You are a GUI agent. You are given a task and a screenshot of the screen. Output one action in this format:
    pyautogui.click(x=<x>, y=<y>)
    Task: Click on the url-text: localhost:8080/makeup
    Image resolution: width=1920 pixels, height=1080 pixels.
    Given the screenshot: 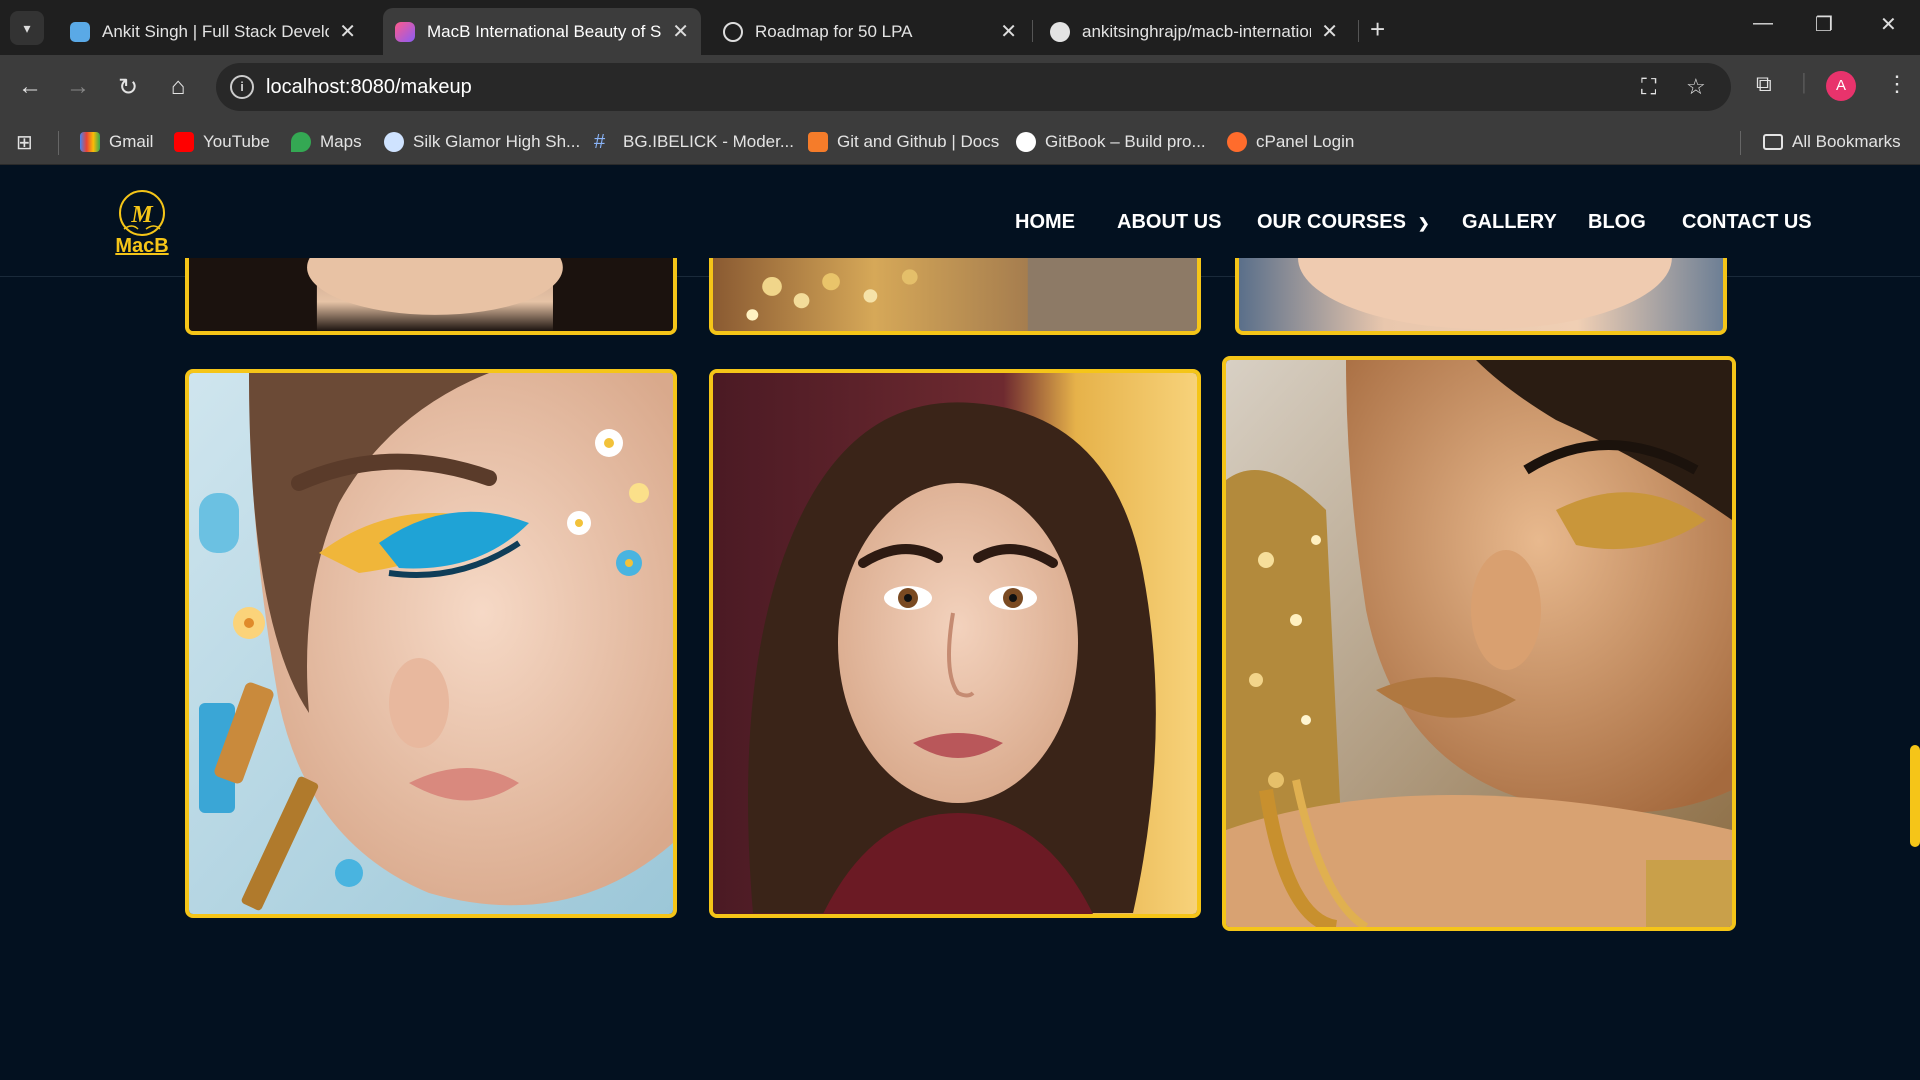 What is the action you would take?
    pyautogui.click(x=369, y=87)
    